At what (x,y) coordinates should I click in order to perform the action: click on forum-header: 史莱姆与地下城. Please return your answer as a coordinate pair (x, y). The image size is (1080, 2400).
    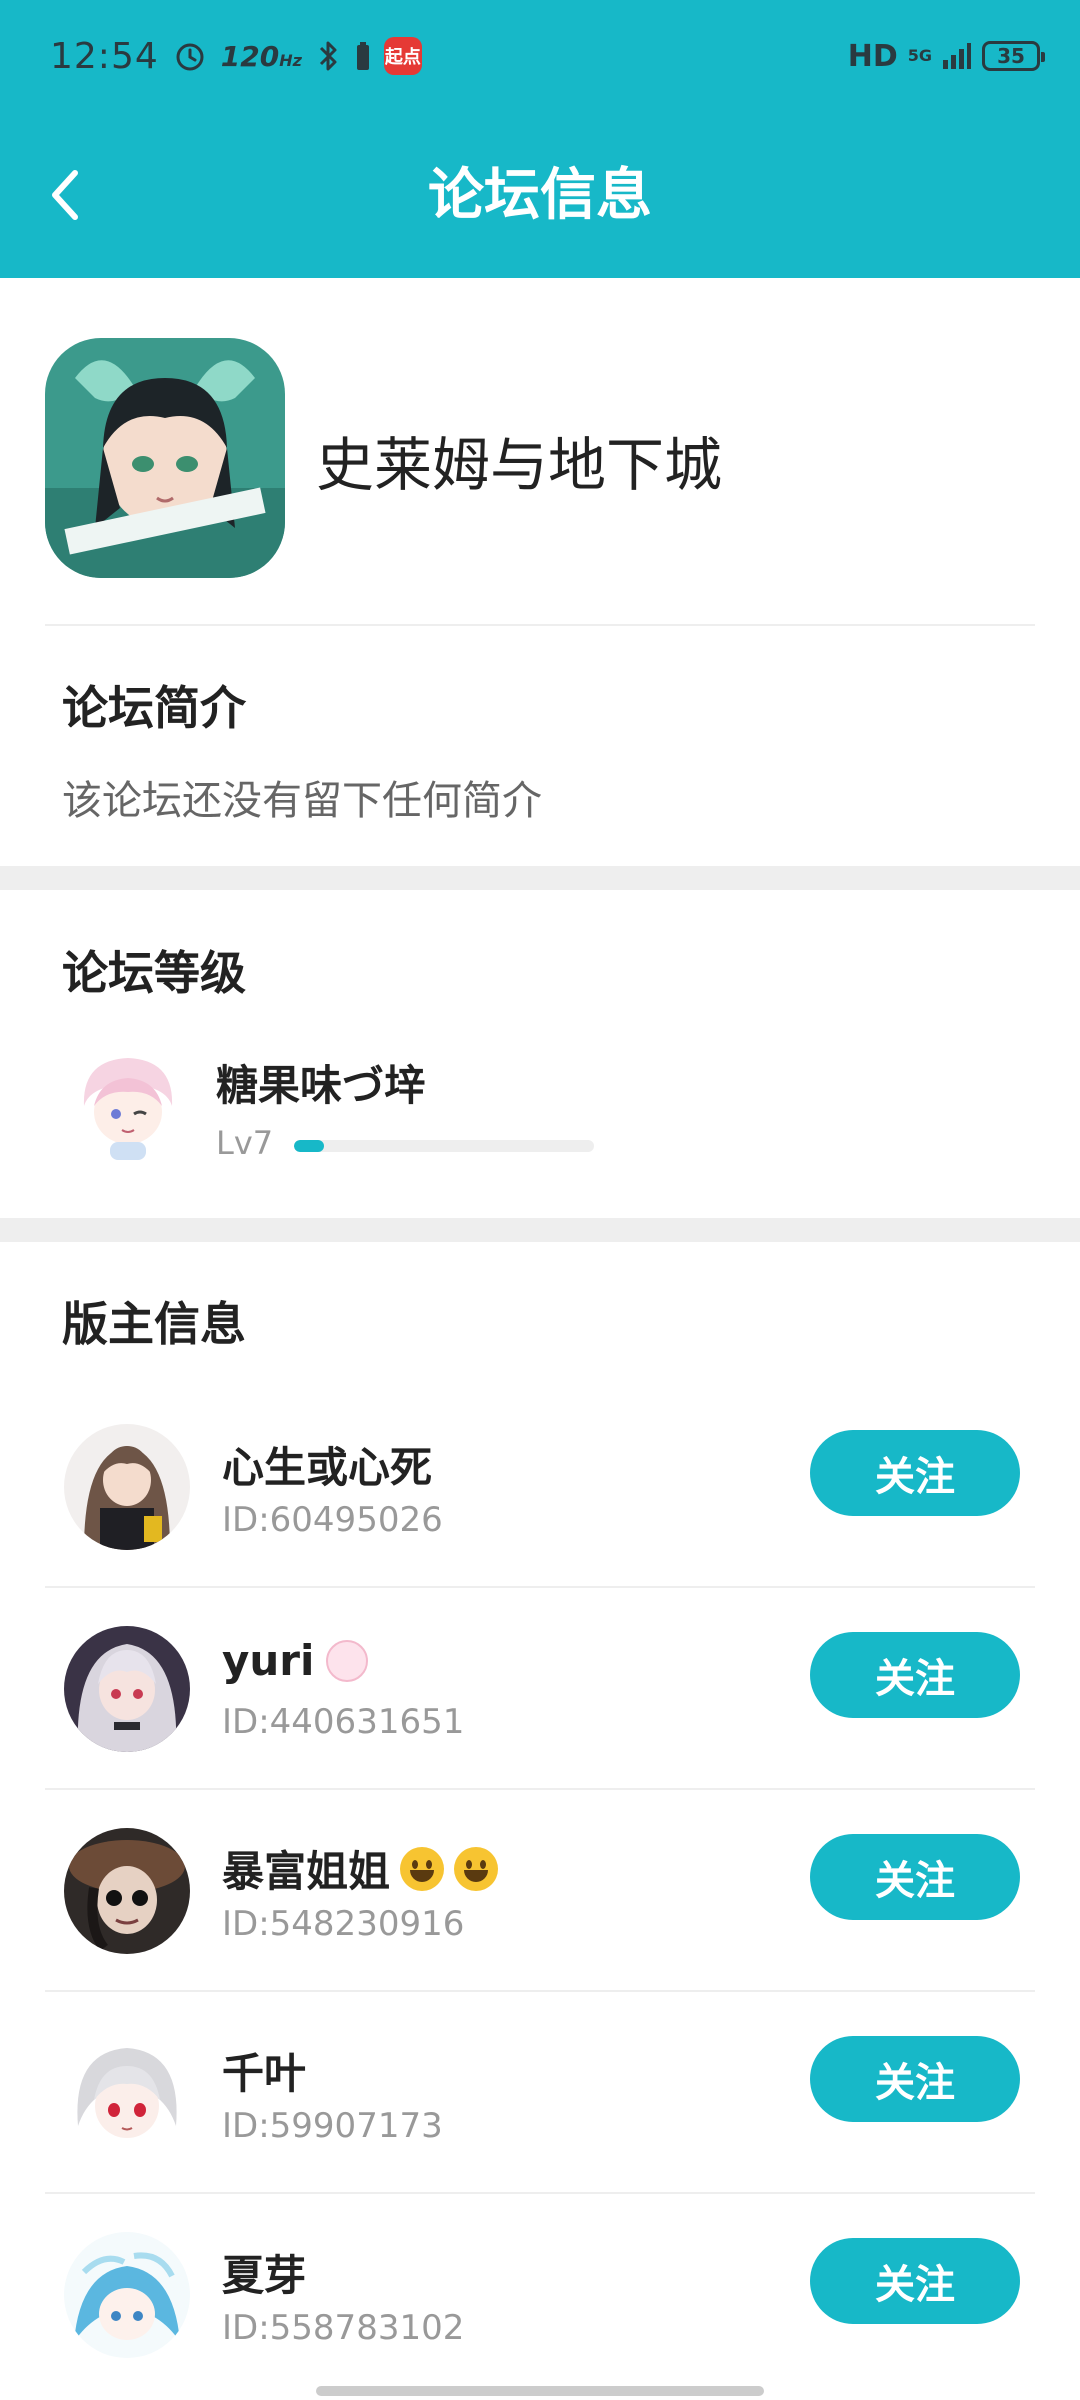
    Looking at the image, I should click on (540, 450).